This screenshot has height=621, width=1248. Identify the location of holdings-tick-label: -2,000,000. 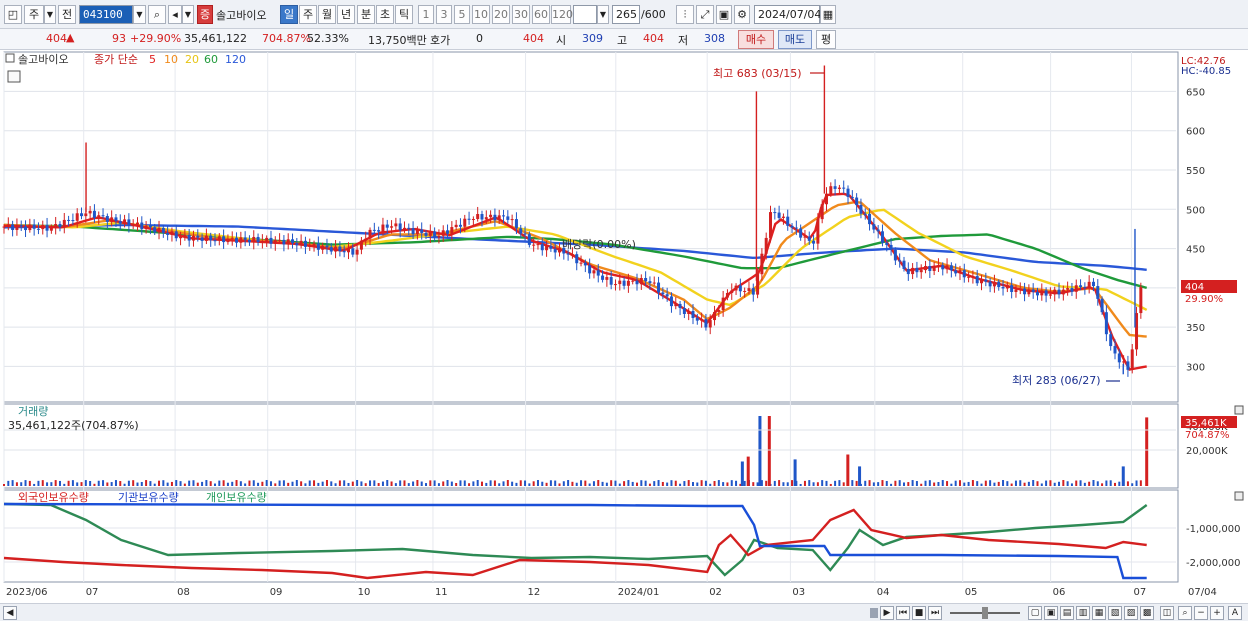
(1213, 563).